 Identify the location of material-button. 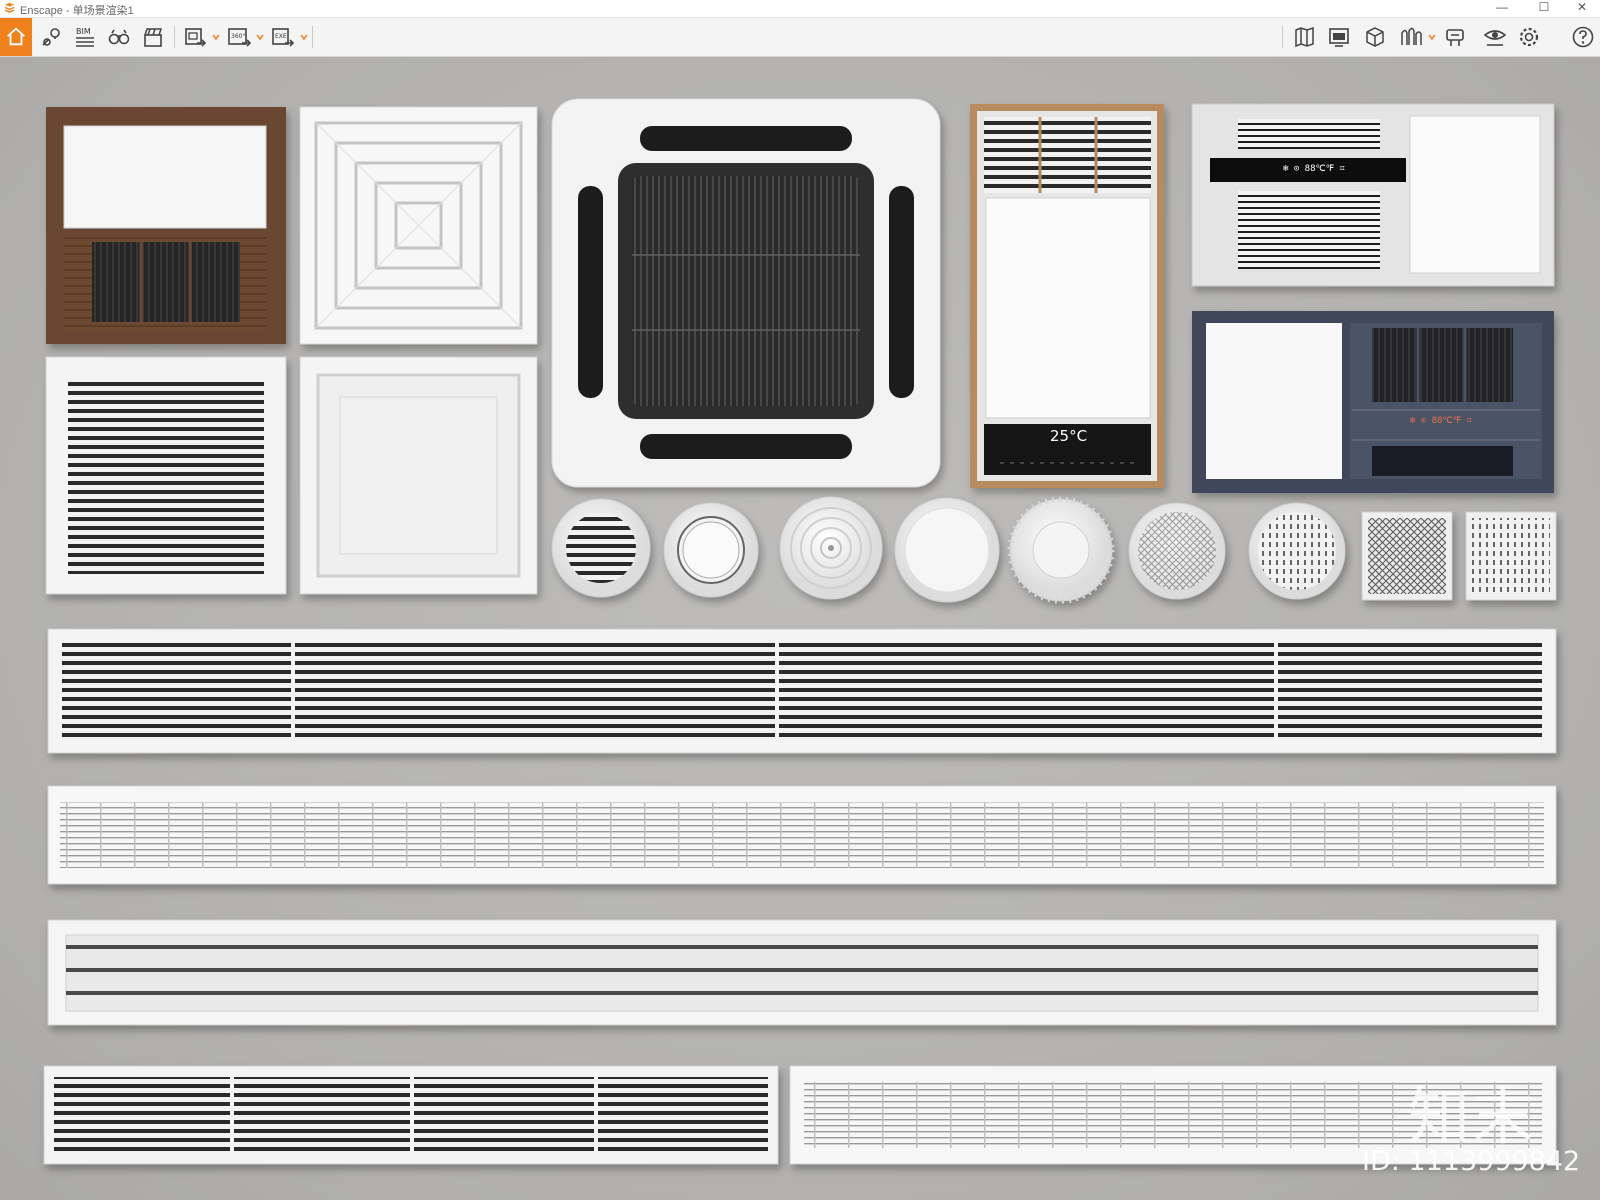
(1411, 37).